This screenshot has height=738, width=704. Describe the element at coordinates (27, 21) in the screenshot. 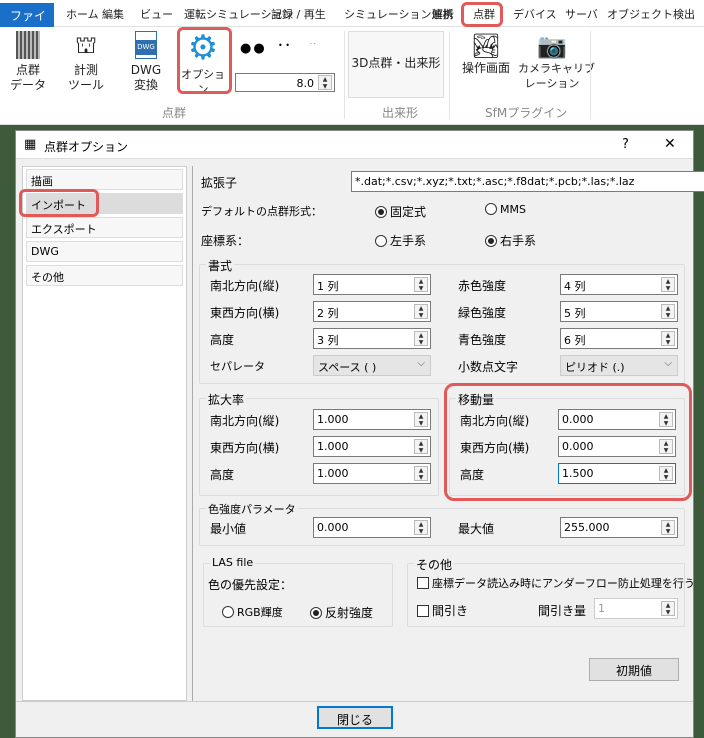

I see `menu-file: ファイル` at that location.